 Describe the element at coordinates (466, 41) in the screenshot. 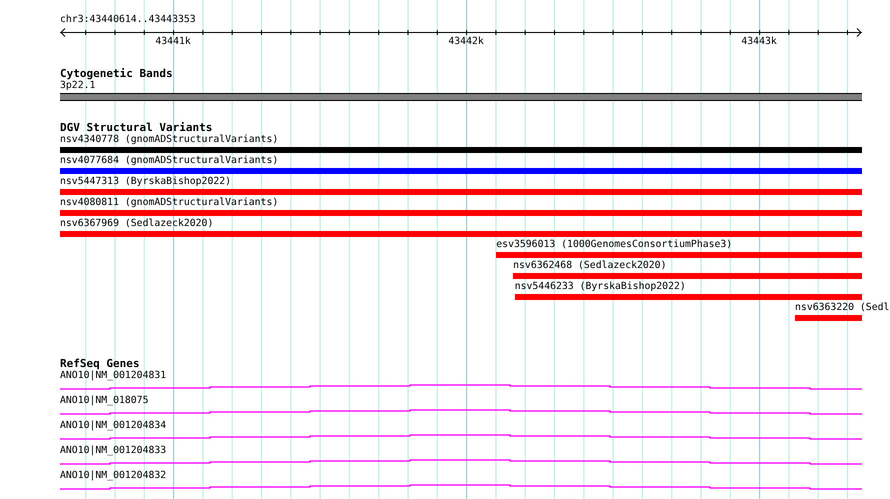

I see `ruler-tick-label: 43442k` at that location.